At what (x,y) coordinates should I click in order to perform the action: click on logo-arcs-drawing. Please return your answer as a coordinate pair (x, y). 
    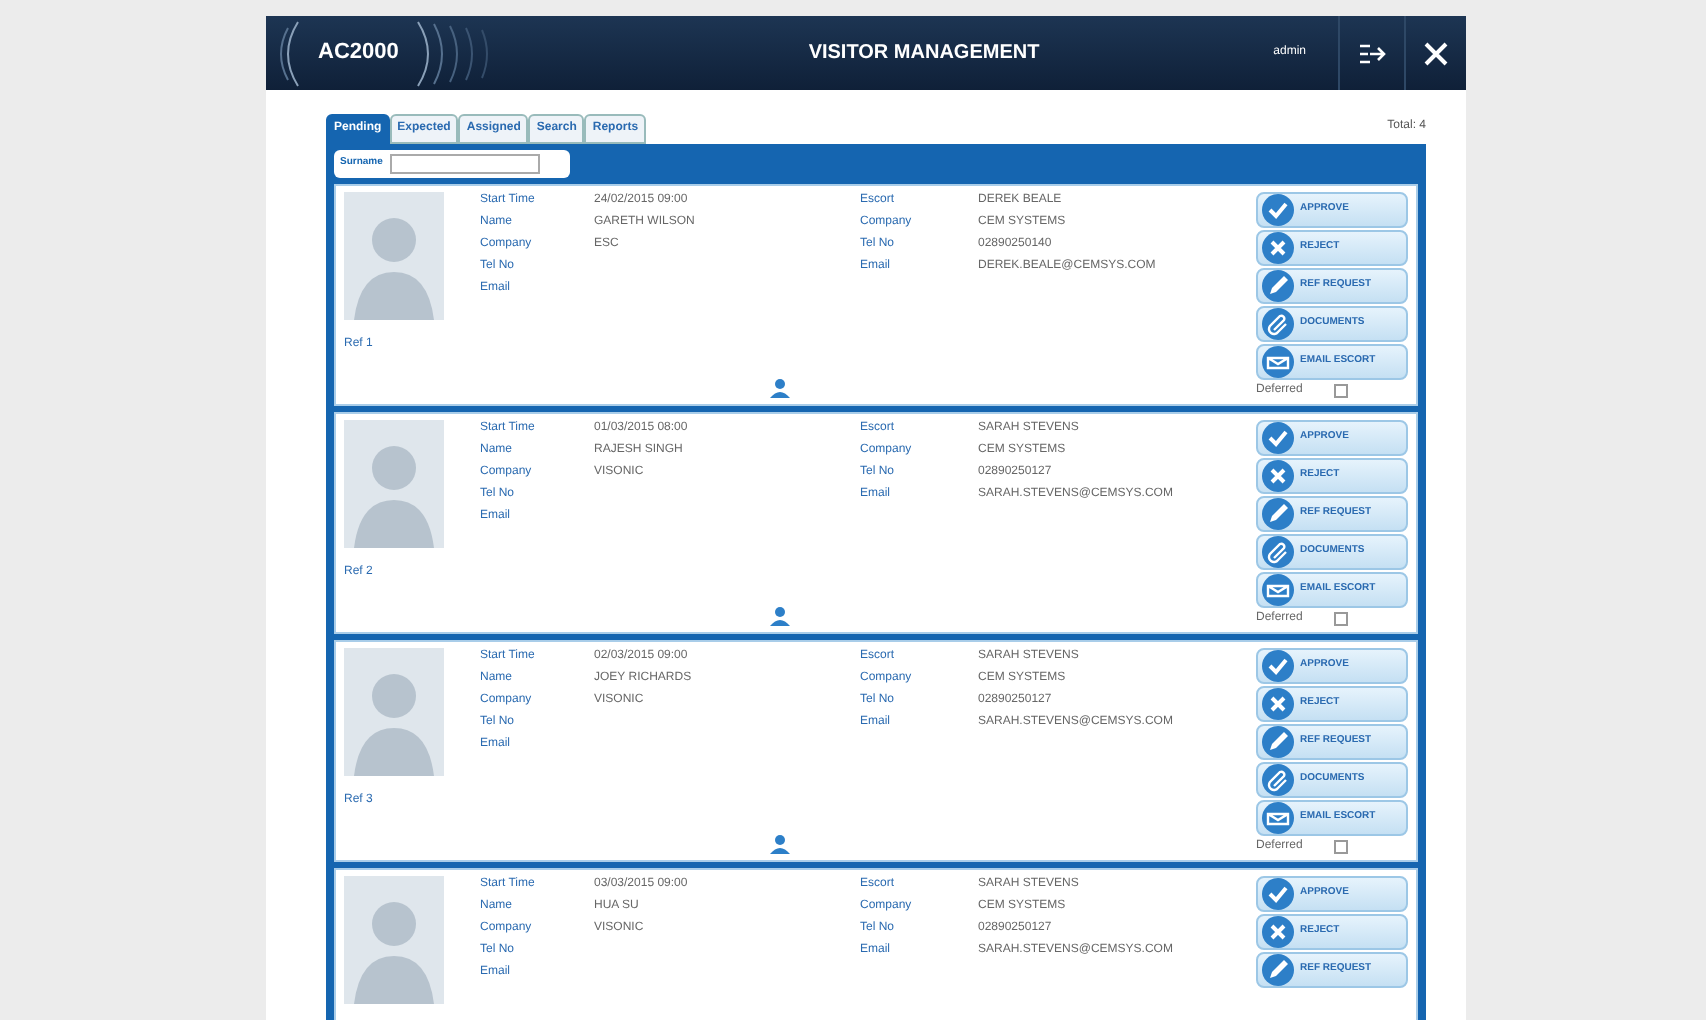
    Looking at the image, I should click on (288, 53).